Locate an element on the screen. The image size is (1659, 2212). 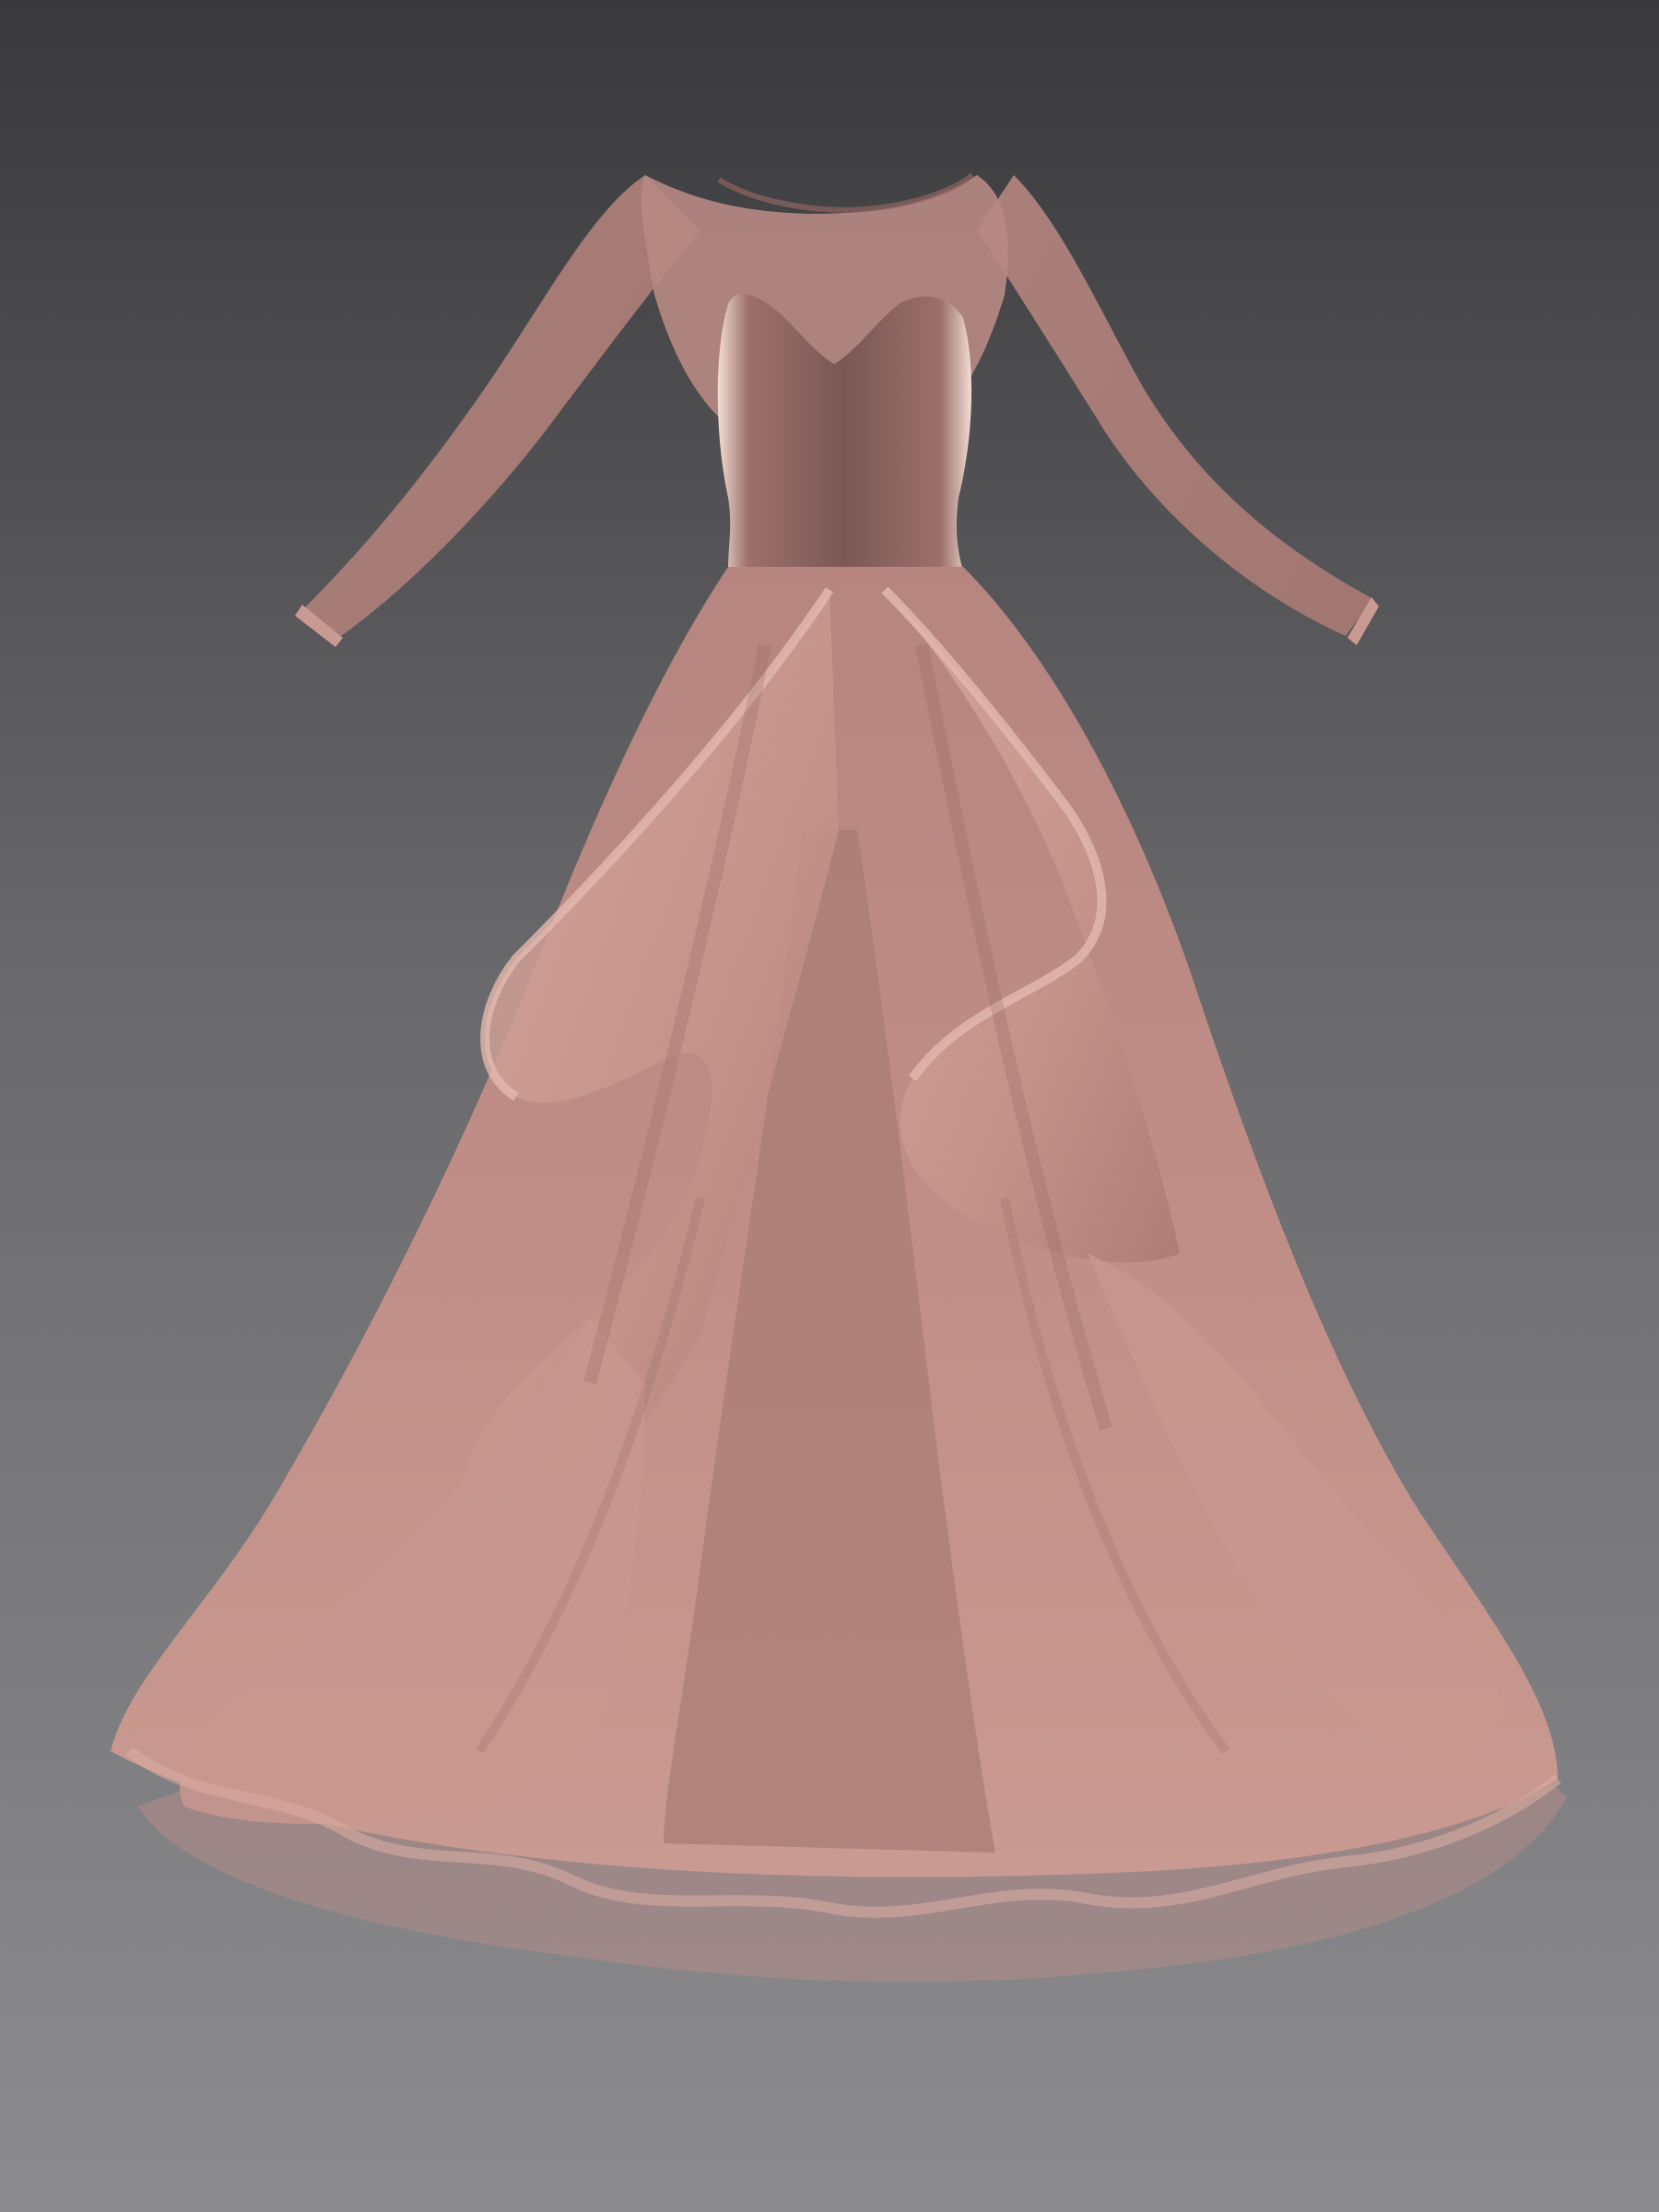
left-sleeve is located at coordinates (502, 405).